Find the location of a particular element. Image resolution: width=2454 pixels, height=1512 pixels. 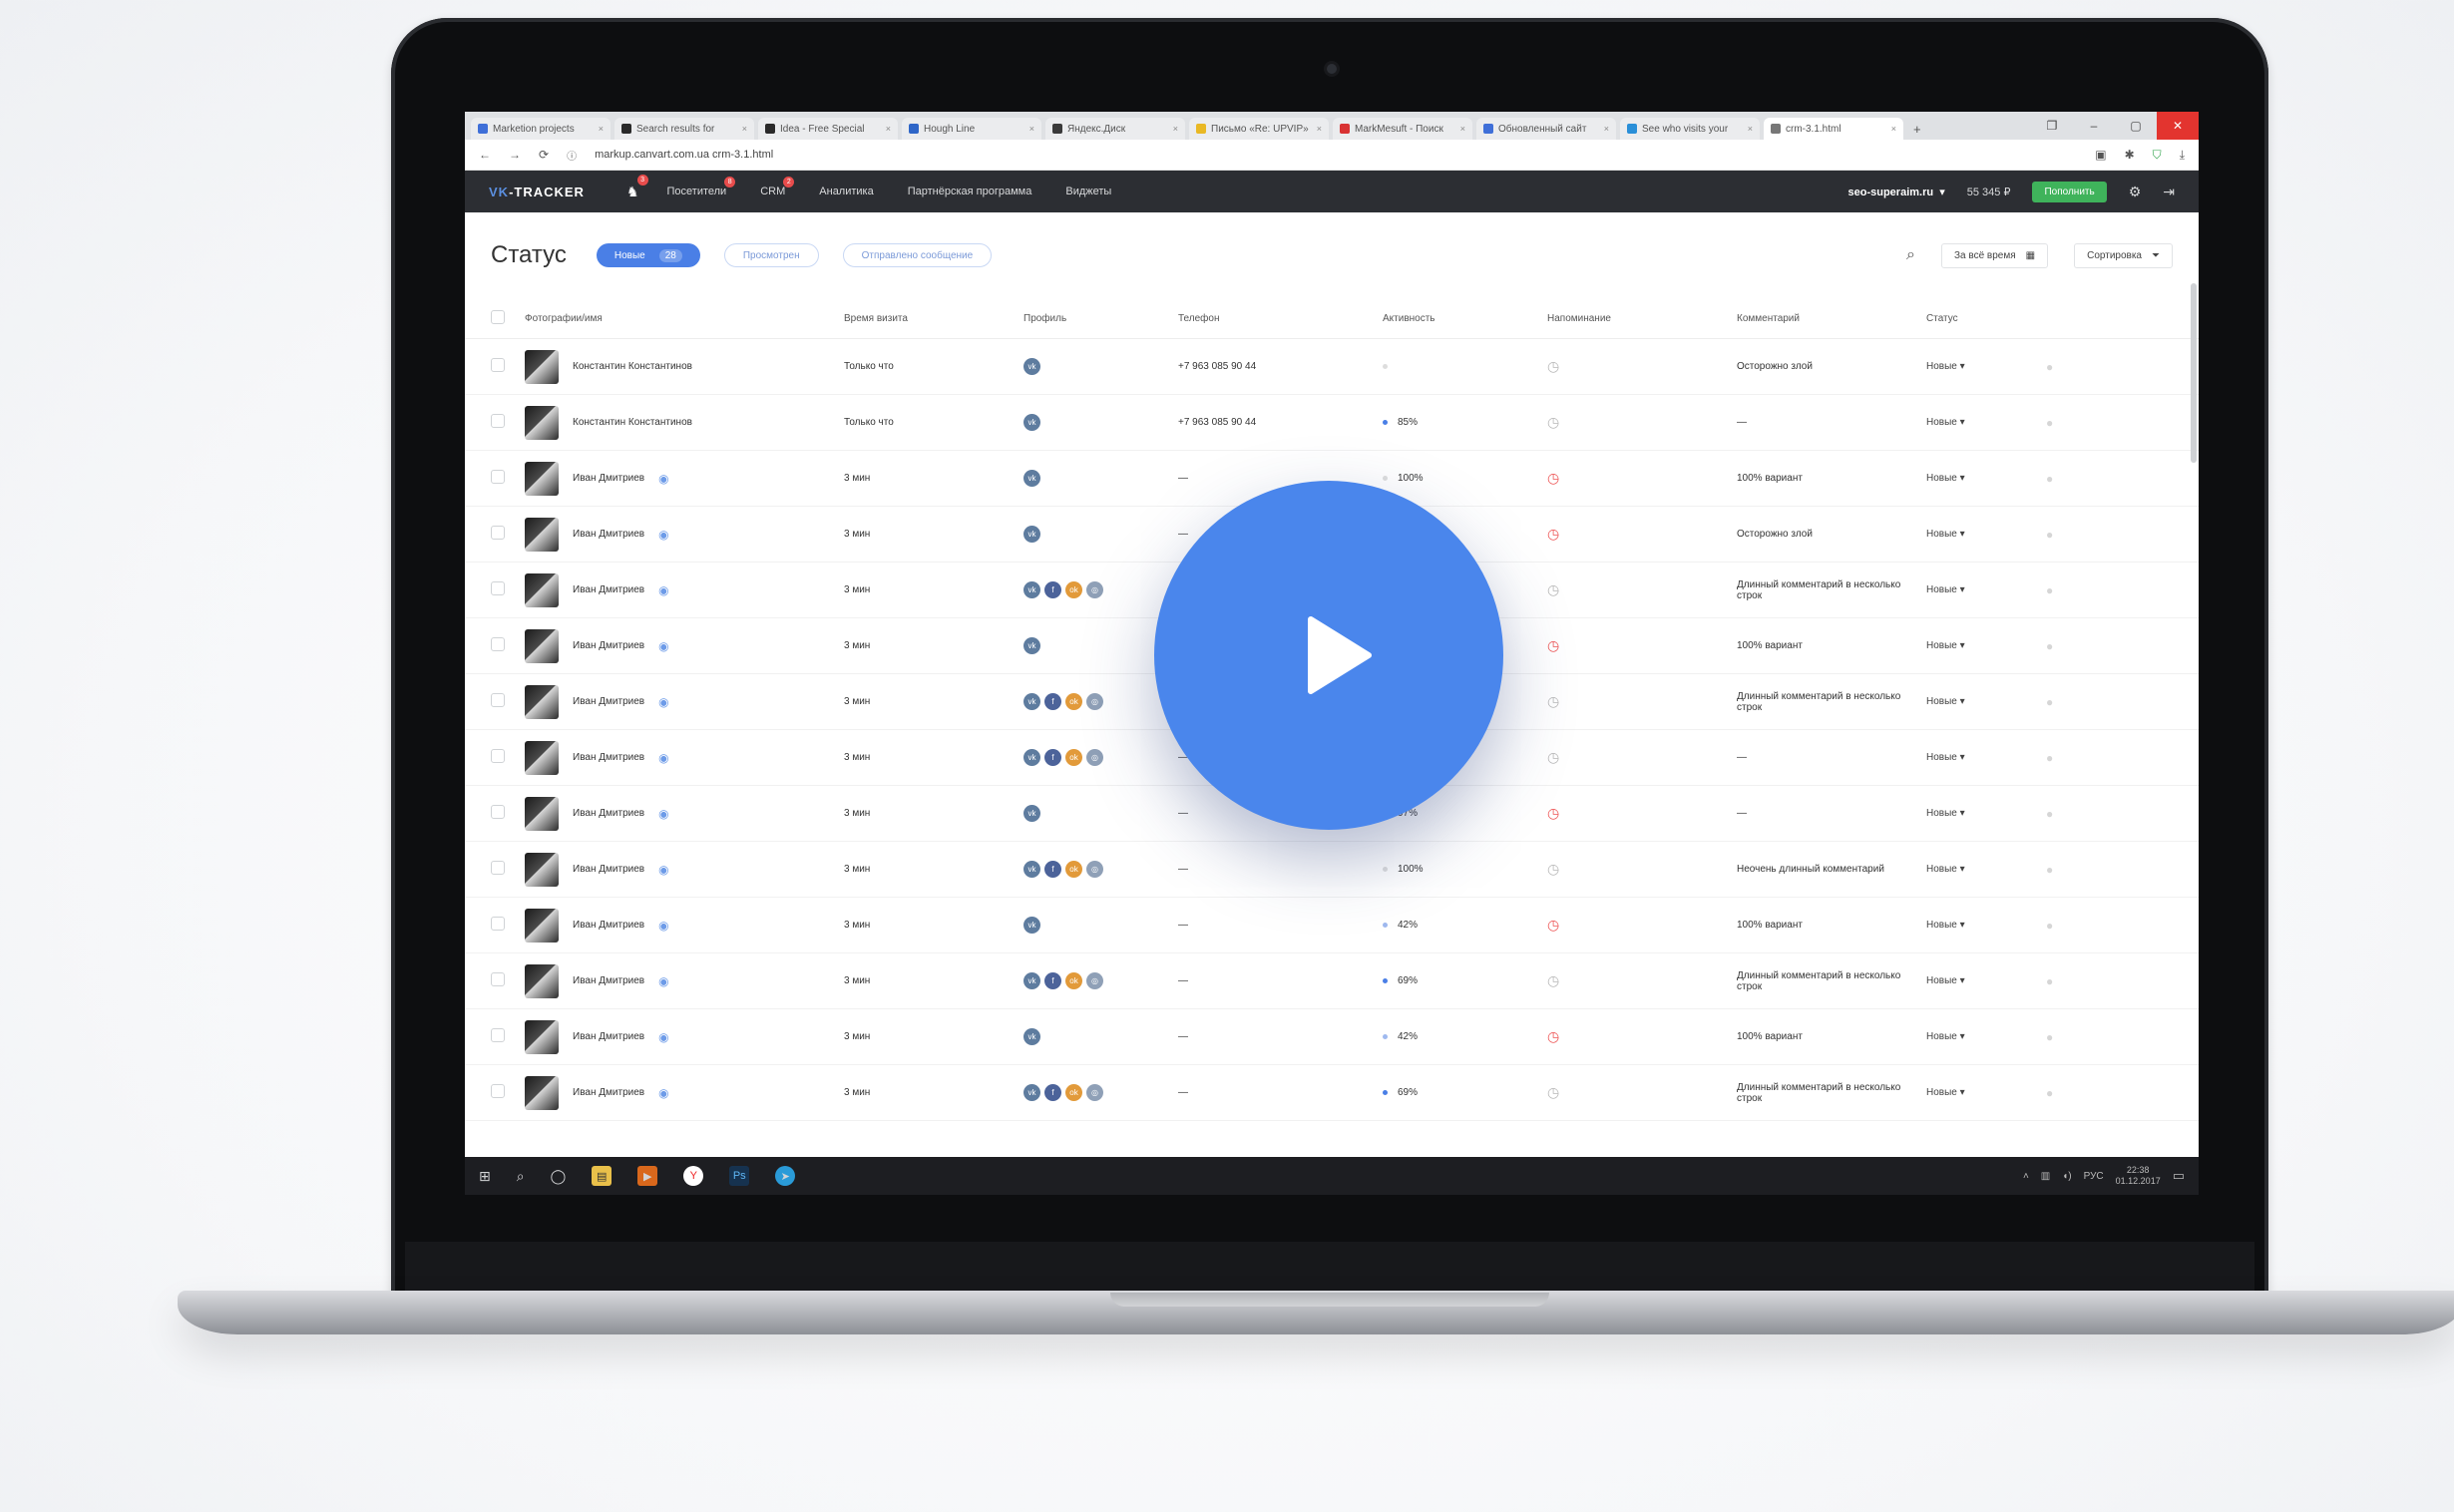

browser-tab: Письмо «Re: UPVIP» × is located at coordinates (1259, 129).